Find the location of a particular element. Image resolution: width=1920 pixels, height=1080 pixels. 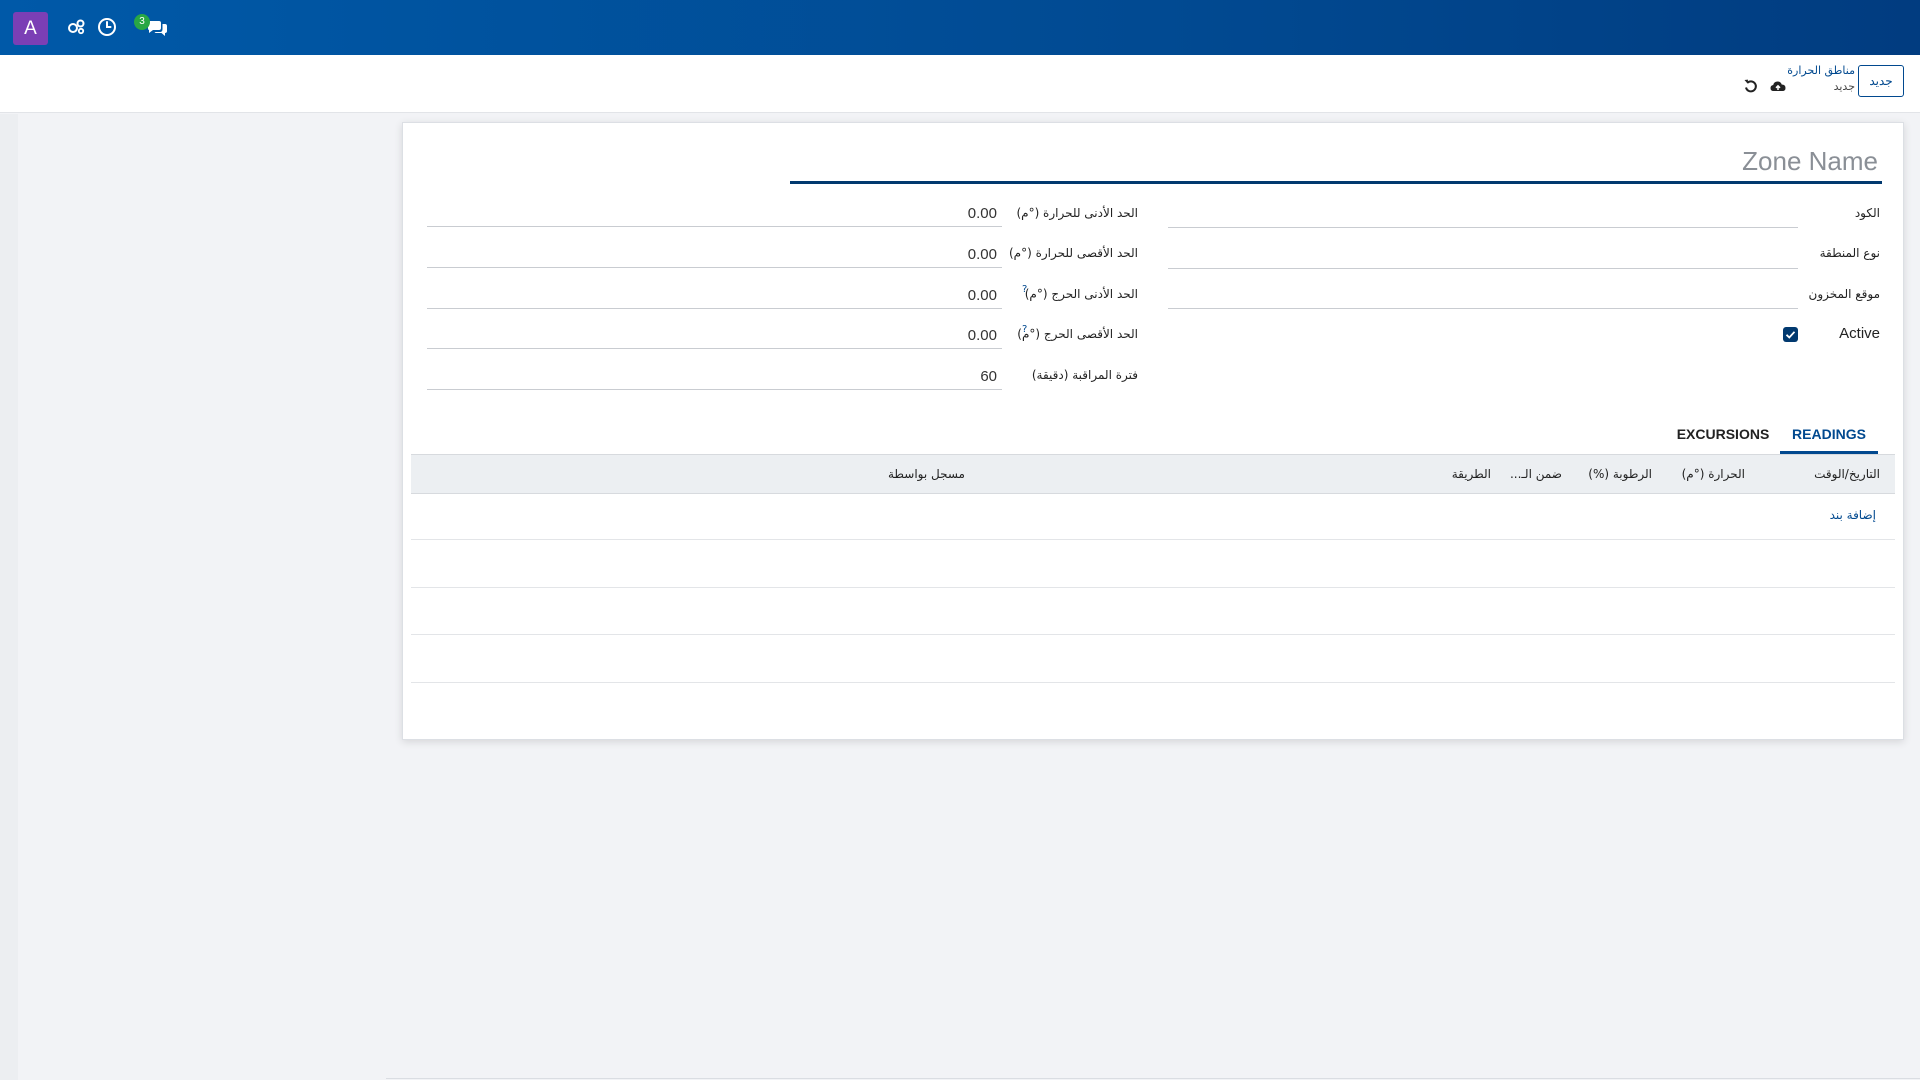

critical-max-help-icon: ? is located at coordinates (1024, 329).